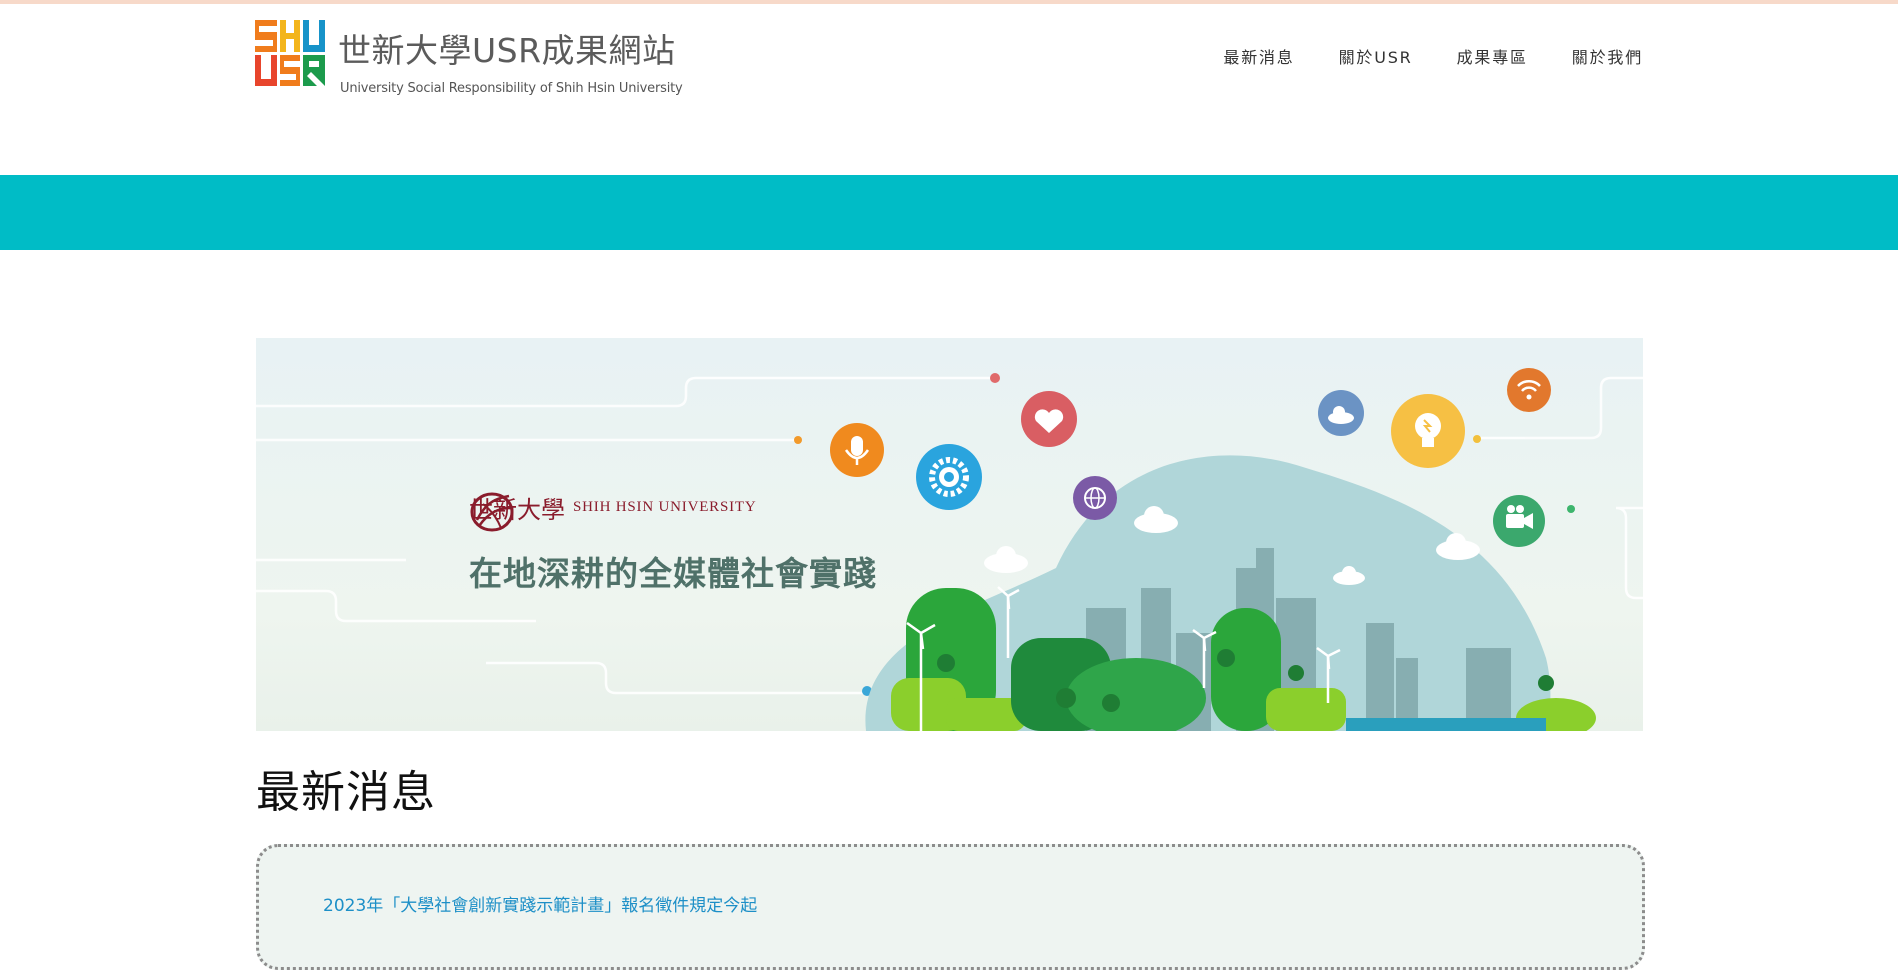  Describe the element at coordinates (1428, 431) in the screenshot. I see `lightbulb-icon` at that location.